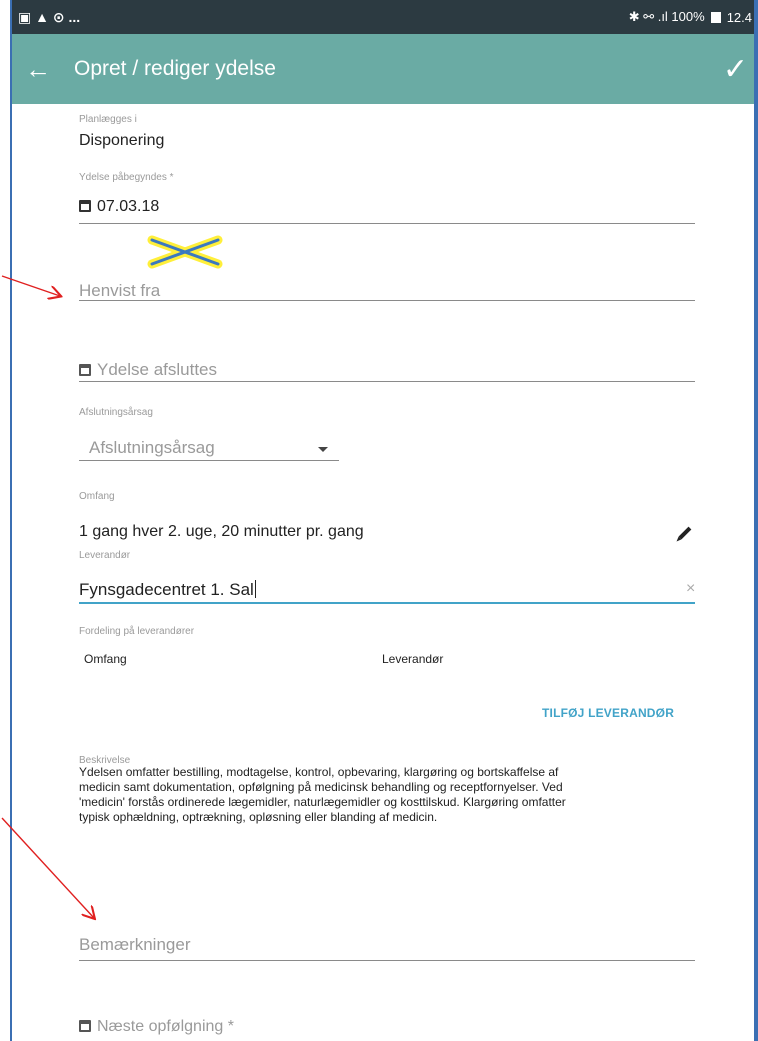  What do you see at coordinates (6, 520) in the screenshot?
I see `left-frame-border` at bounding box center [6, 520].